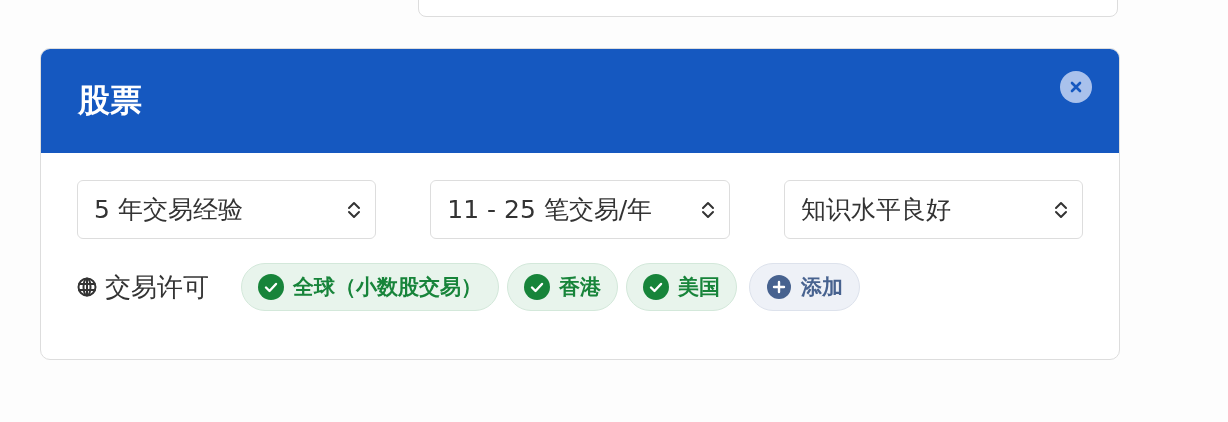 Image resolution: width=1228 pixels, height=422 pixels. What do you see at coordinates (580, 209) in the screenshot?
I see `select-field: 11 - 25 笔交易/年` at bounding box center [580, 209].